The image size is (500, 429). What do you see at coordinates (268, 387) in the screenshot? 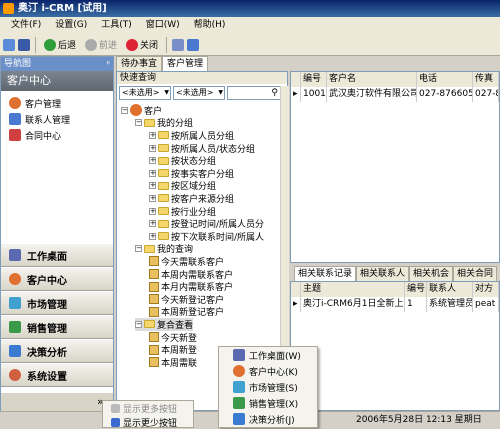
I see `popup-item-marketing: 市场管理(S)` at bounding box center [268, 387].